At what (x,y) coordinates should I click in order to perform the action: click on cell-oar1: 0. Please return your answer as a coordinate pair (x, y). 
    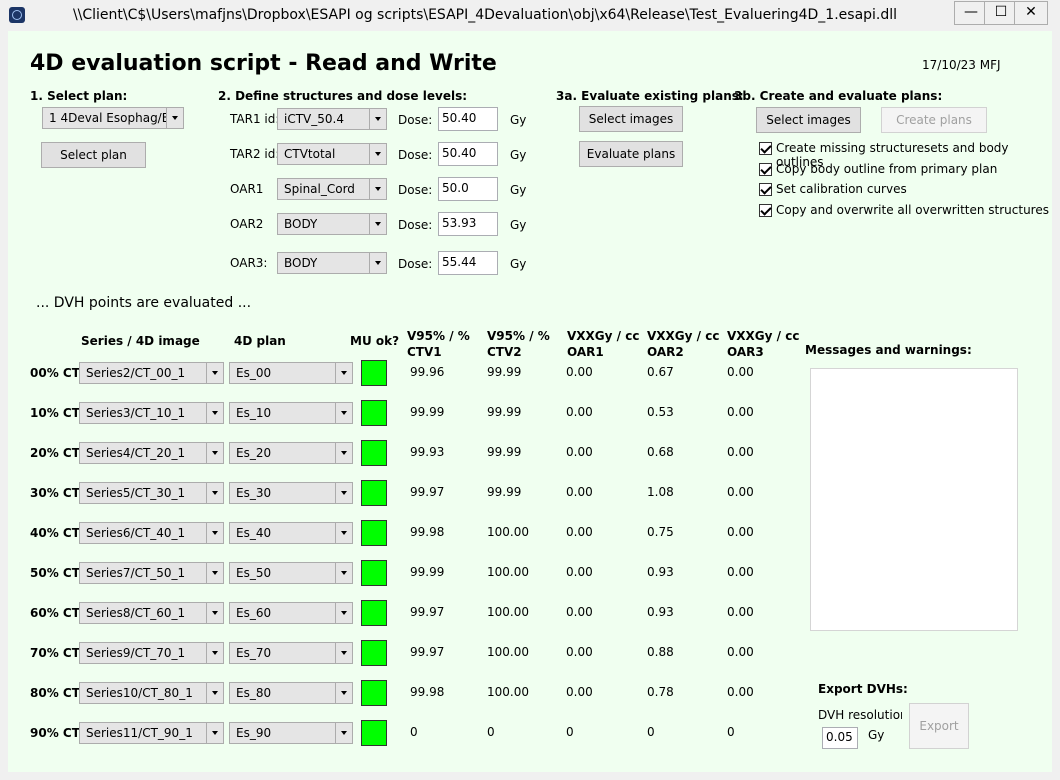
    Looking at the image, I should click on (570, 732).